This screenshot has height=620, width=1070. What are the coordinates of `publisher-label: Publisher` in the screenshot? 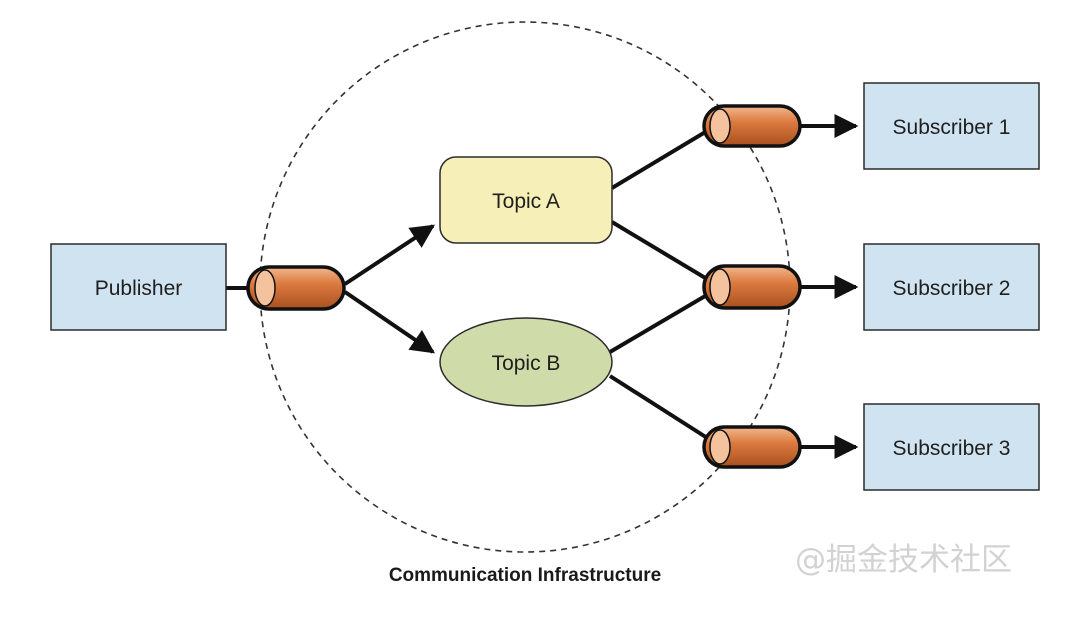 It's located at (139, 288).